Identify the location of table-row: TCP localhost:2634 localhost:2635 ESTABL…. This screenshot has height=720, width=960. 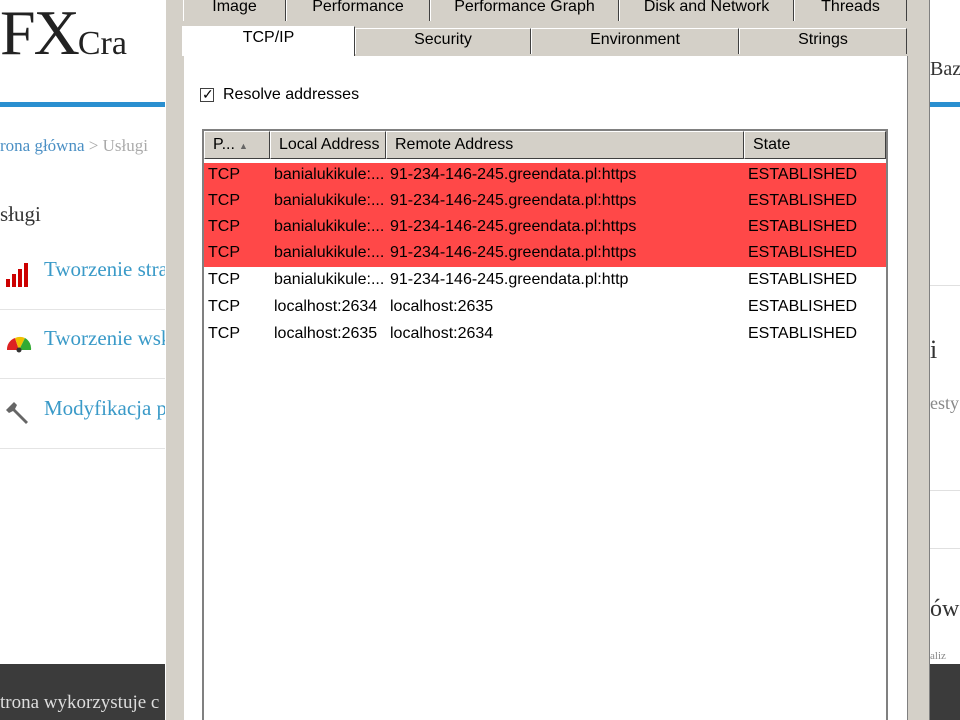
(545, 308).